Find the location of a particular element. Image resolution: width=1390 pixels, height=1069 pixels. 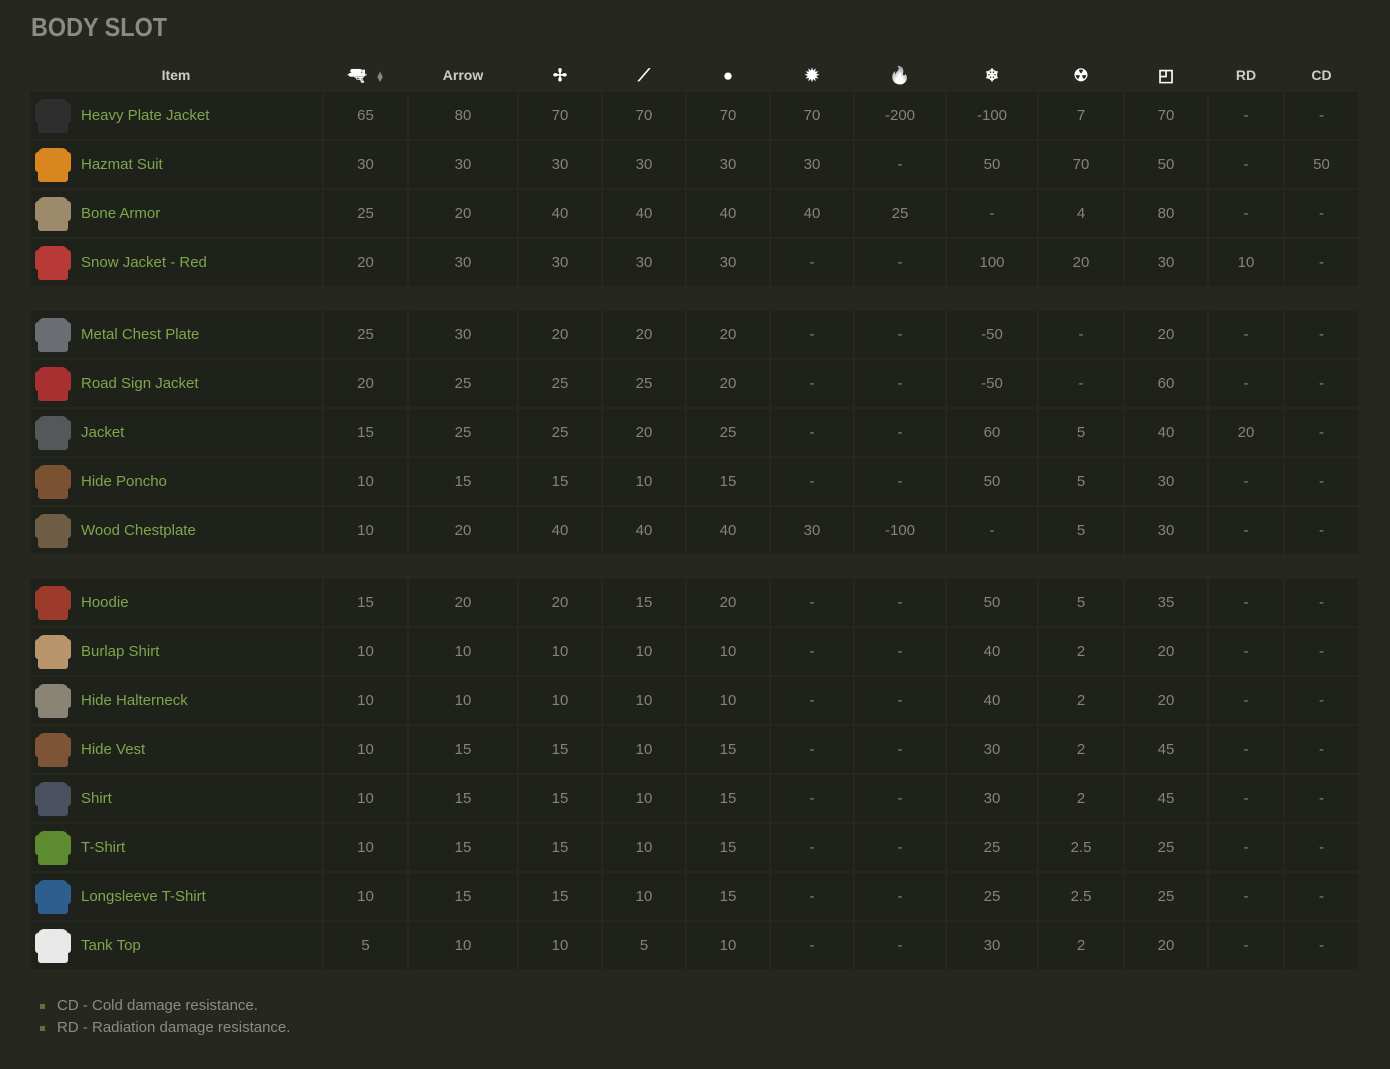

column-header-explosion: ✹ is located at coordinates (812, 75).